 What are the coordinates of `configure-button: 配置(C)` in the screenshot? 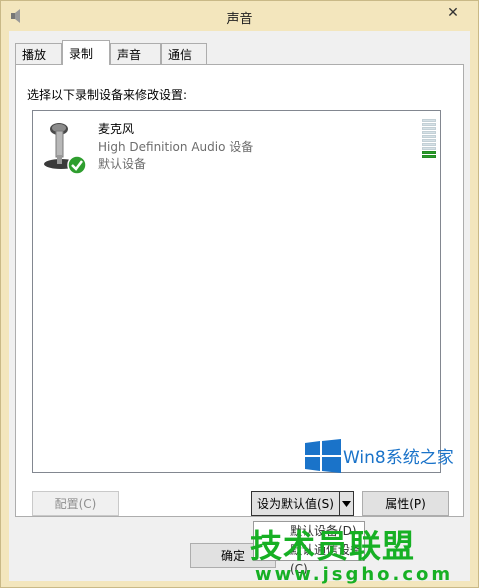 It's located at (75, 503).